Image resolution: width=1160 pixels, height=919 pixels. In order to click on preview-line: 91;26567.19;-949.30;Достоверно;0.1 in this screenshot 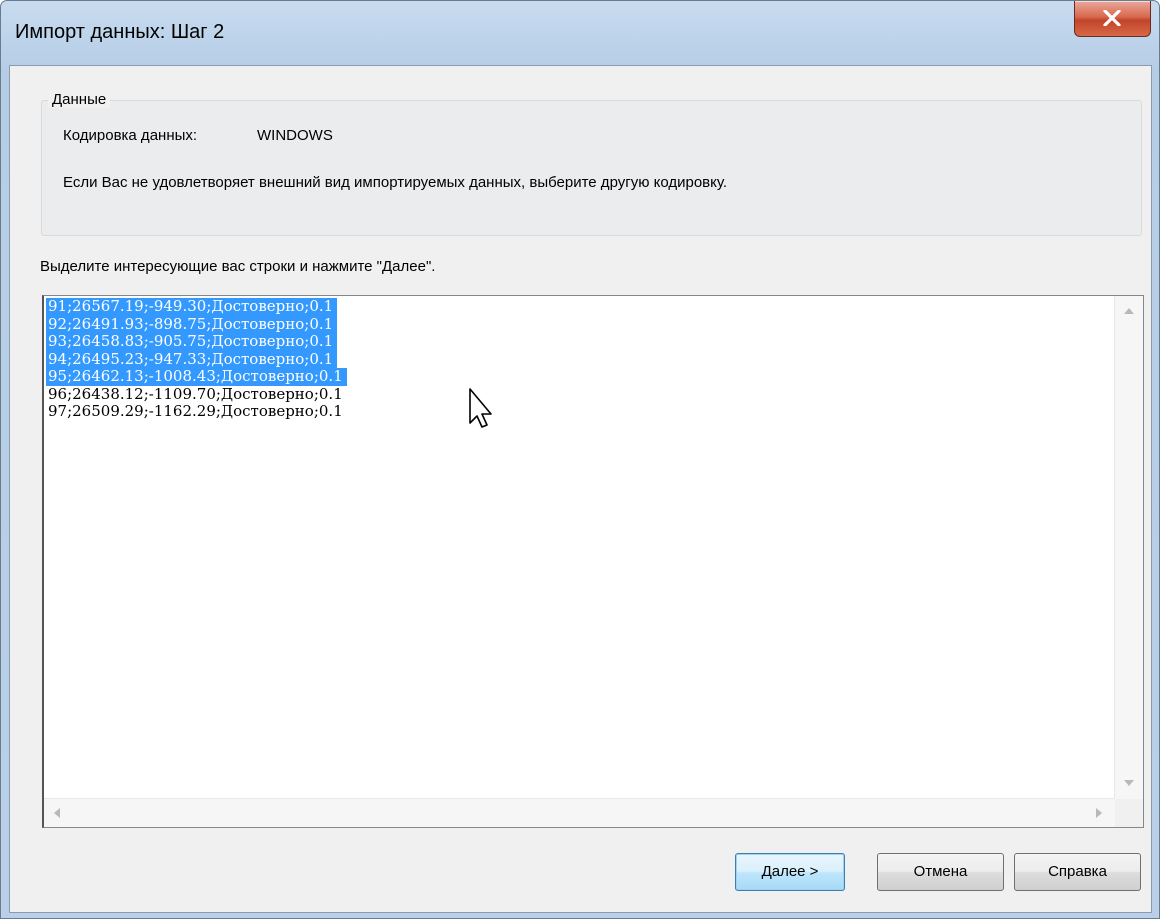, I will do `click(192, 306)`.